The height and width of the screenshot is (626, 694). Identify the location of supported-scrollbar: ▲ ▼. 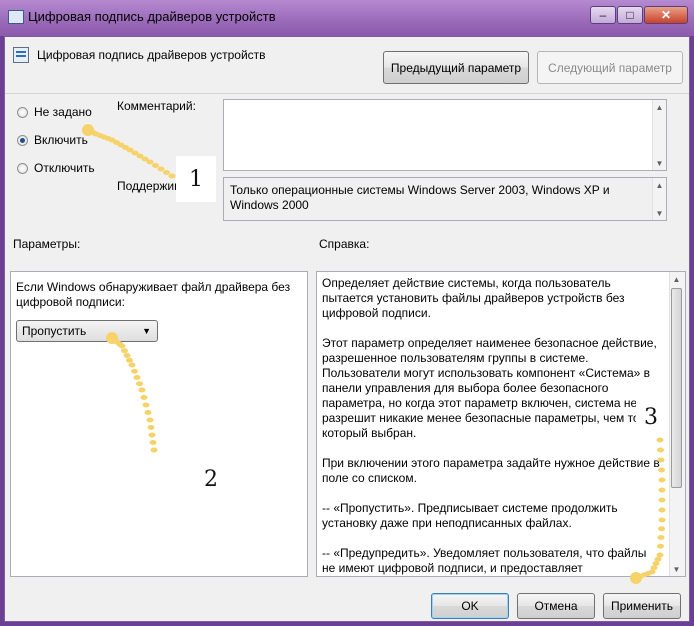
(659, 199).